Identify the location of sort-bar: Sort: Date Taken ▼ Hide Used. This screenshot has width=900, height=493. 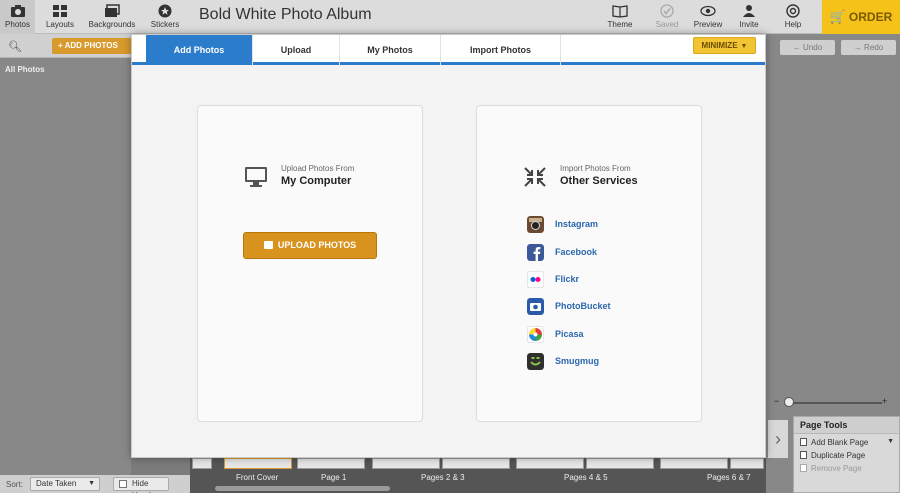
(95, 484).